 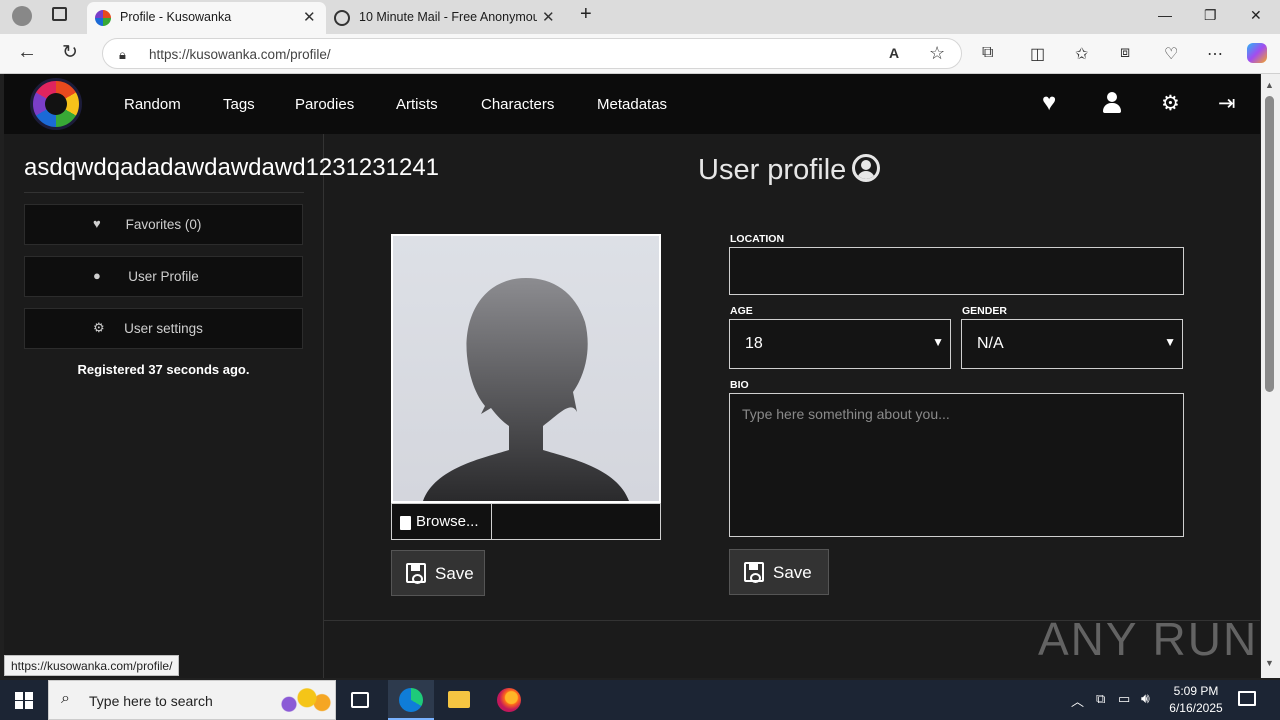 I want to click on tab-title: 10 Minute Mail - Free Anonymous, so click(x=448, y=17).